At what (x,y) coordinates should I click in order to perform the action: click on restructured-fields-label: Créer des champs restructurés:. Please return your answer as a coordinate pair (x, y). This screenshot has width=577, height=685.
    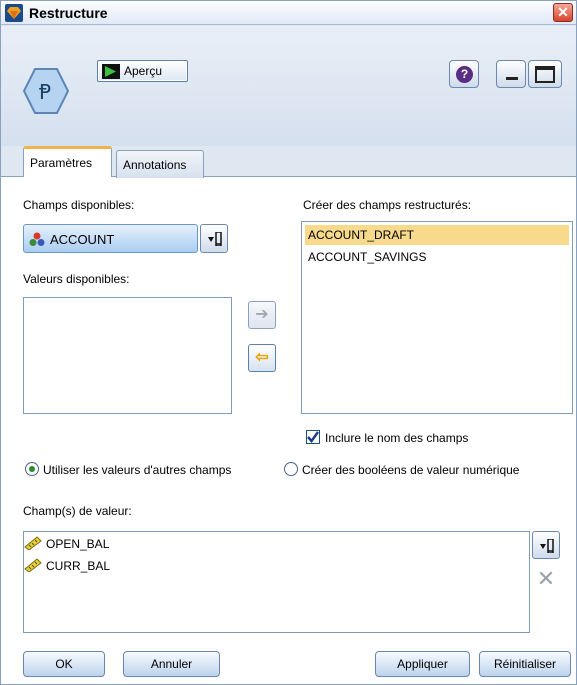
    Looking at the image, I should click on (387, 205).